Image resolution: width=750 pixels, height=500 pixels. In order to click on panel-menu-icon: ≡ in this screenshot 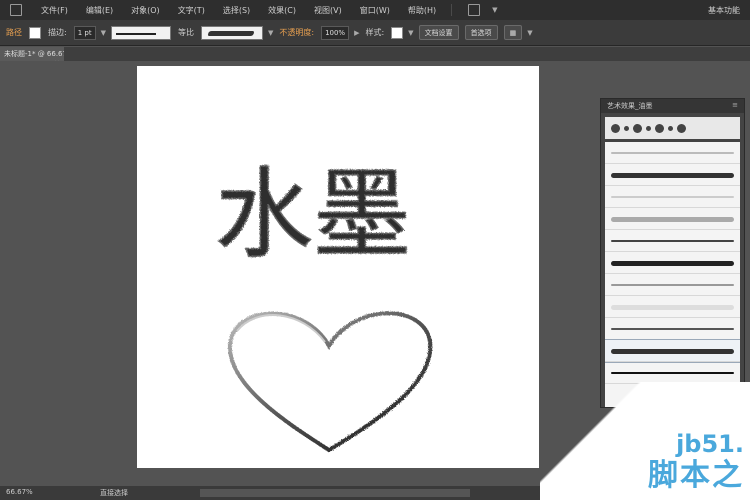, I will do `click(735, 105)`.